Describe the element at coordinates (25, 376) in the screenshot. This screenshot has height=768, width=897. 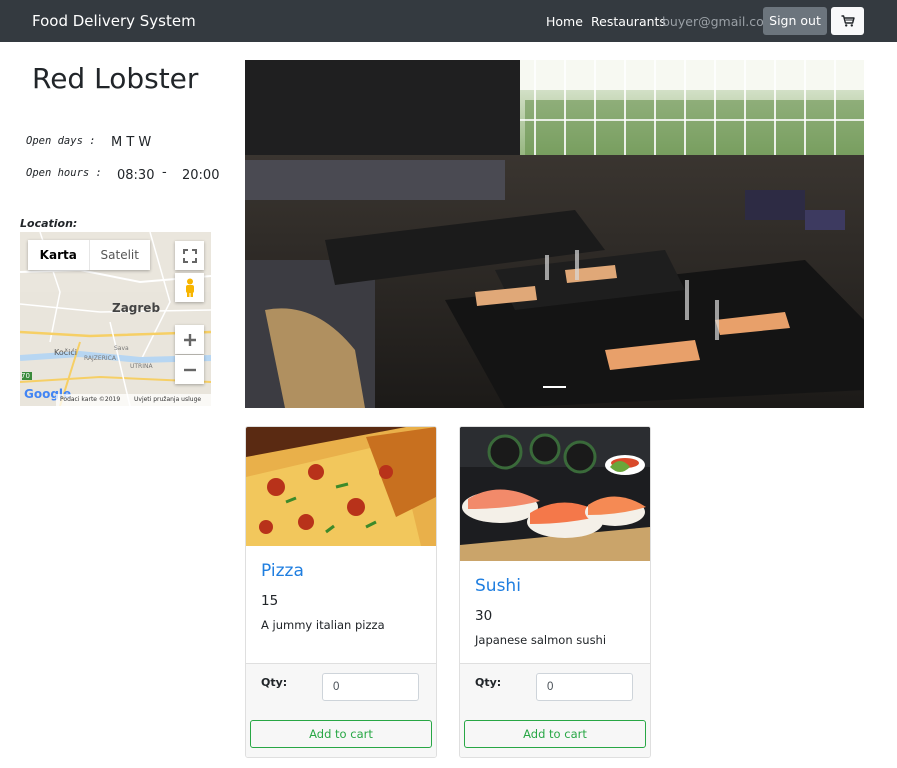
I see `map-road-number: 70` at that location.